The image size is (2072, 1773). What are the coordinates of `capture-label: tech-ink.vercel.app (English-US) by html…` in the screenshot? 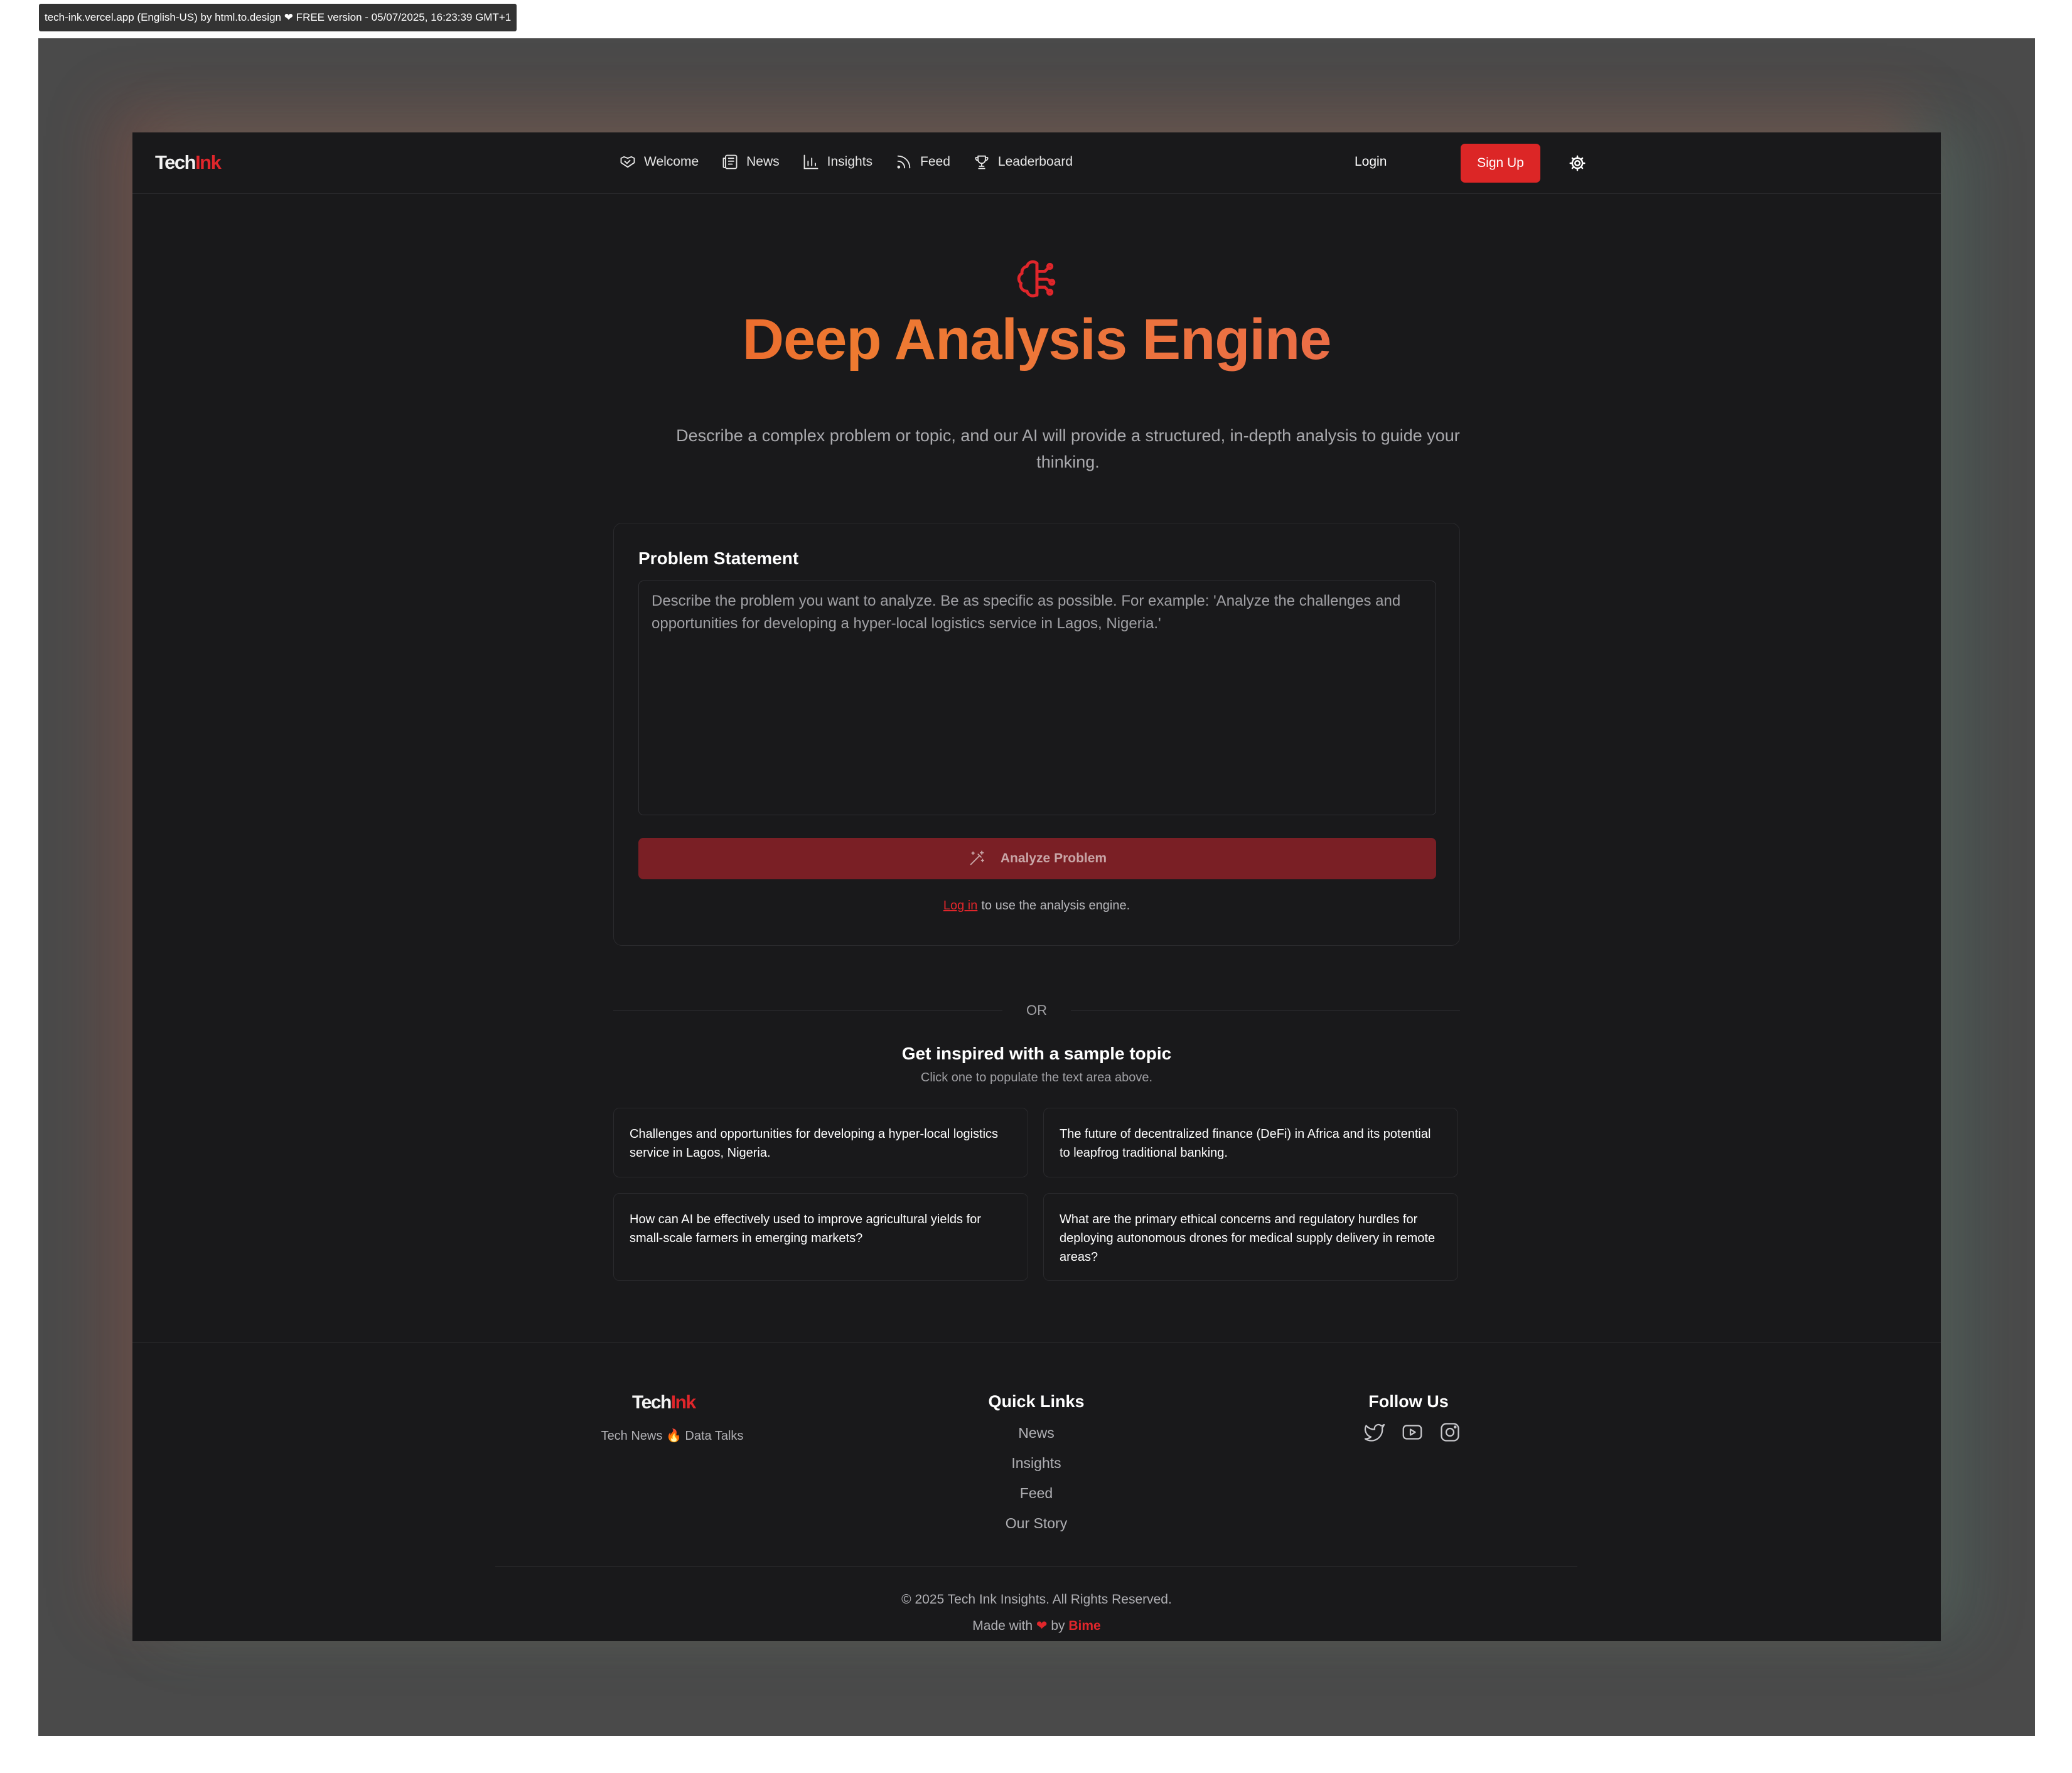 It's located at (278, 17).